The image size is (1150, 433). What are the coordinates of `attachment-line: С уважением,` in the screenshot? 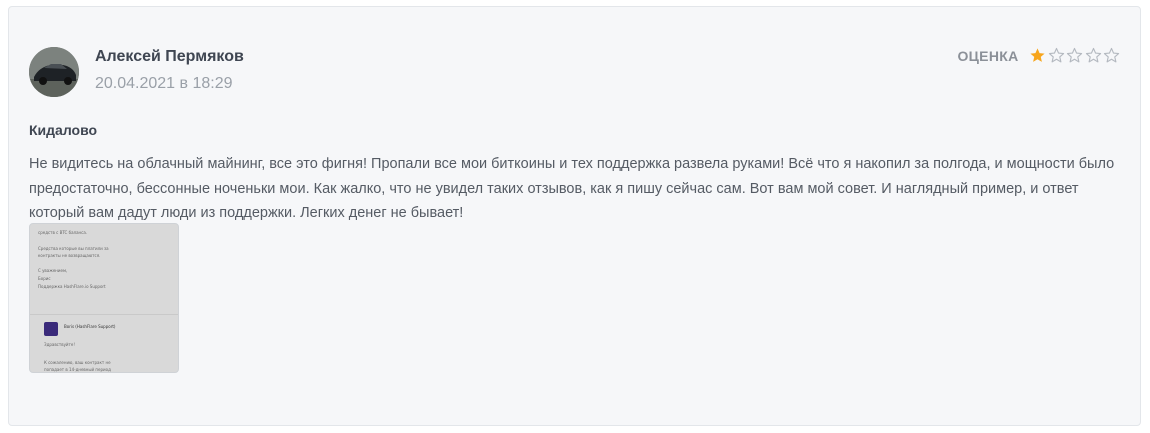 It's located at (53, 270).